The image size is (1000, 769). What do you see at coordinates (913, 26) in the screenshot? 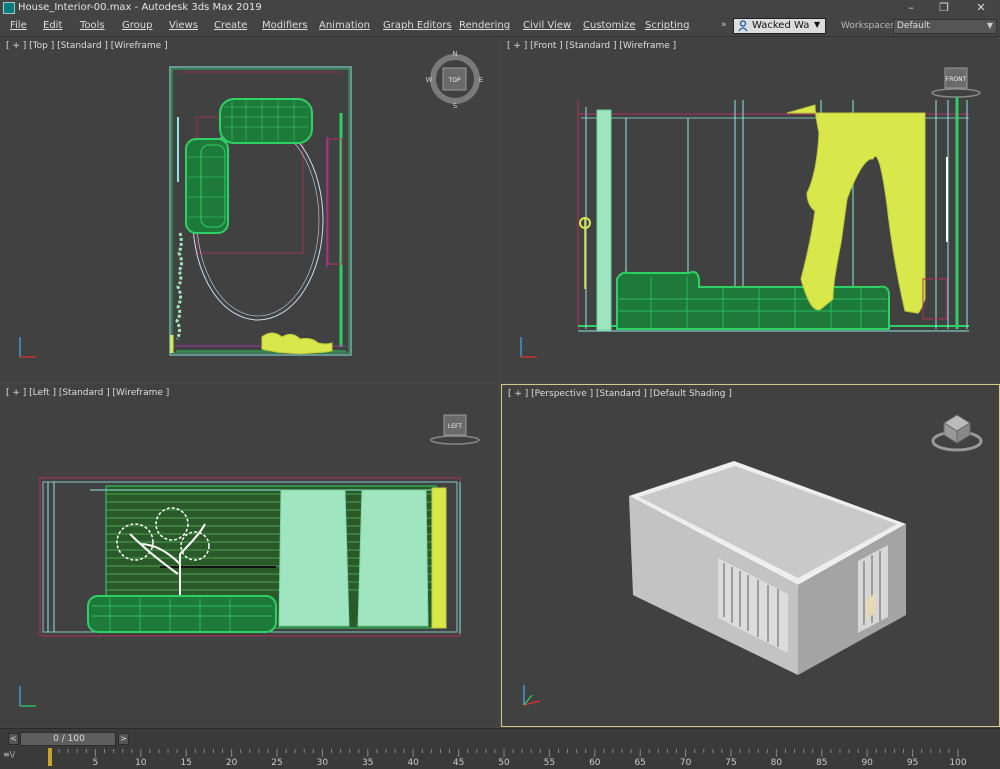
I see `workspaces-value: Default` at bounding box center [913, 26].